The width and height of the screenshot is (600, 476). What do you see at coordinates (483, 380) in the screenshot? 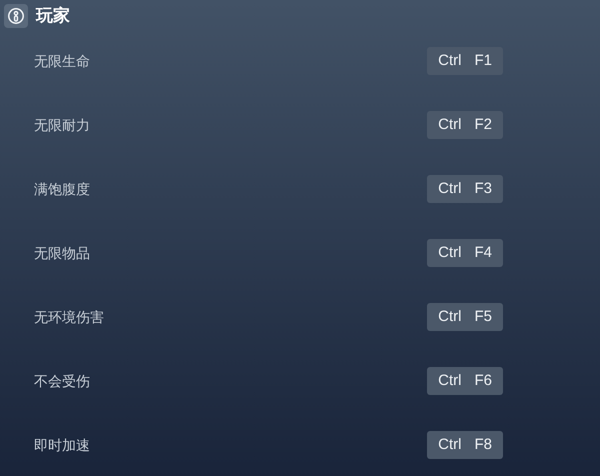
I see `key-label: F6` at bounding box center [483, 380].